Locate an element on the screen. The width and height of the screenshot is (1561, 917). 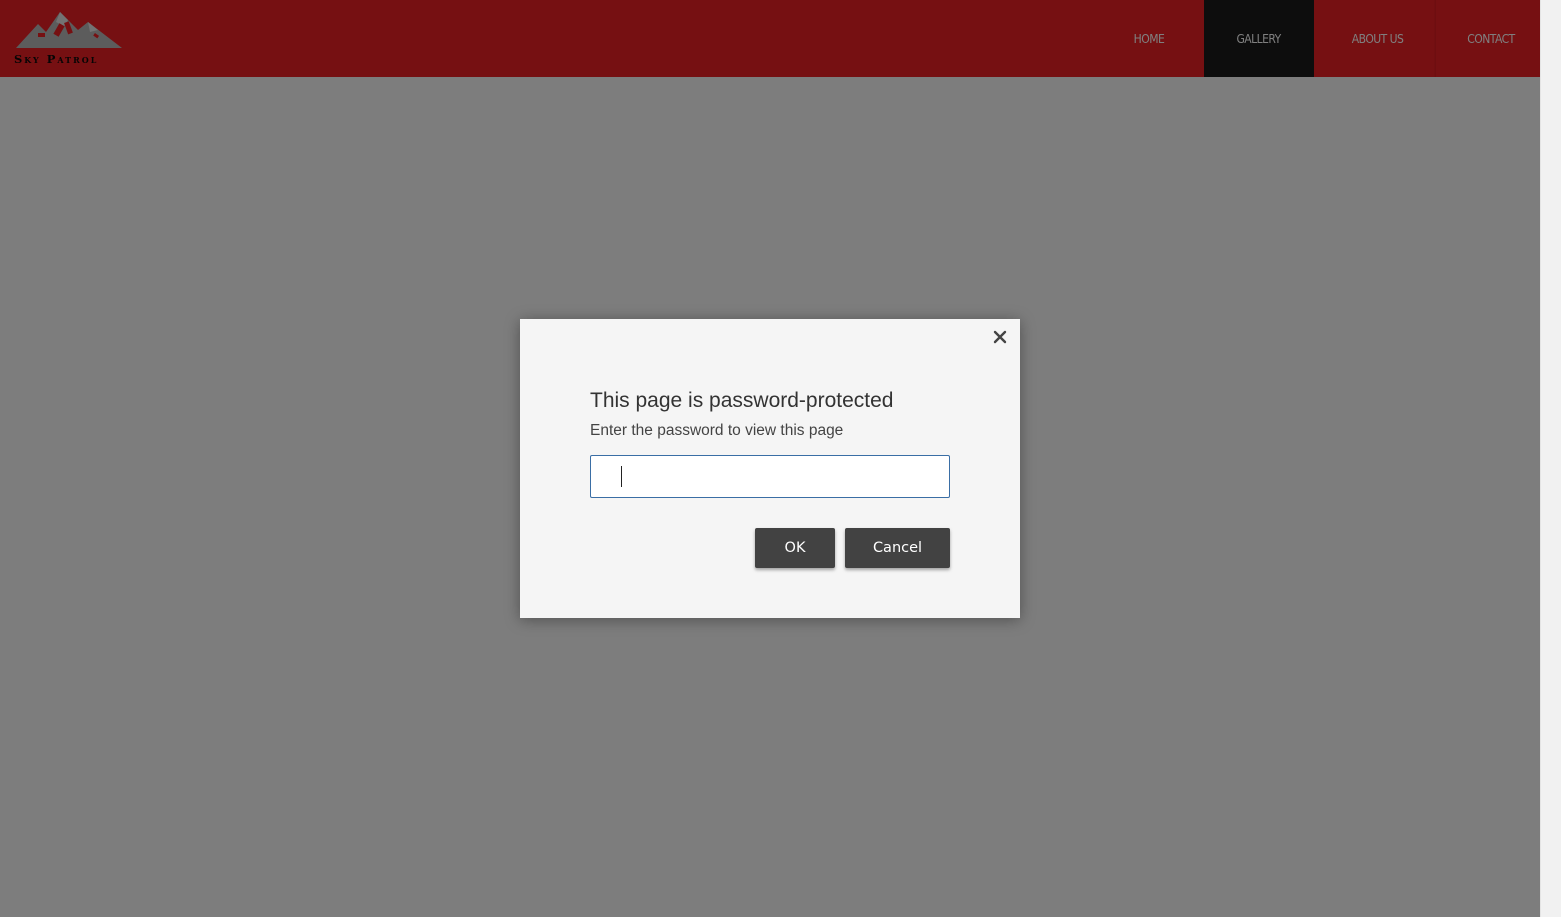
cancel-button: Cancel is located at coordinates (897, 548).